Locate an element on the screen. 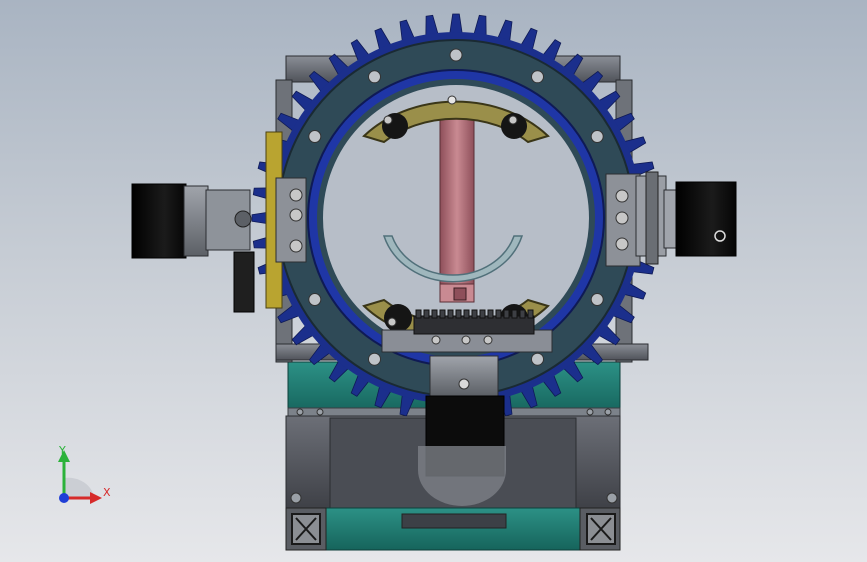 The image size is (867, 562). pinion-teeth is located at coordinates (474, 314).